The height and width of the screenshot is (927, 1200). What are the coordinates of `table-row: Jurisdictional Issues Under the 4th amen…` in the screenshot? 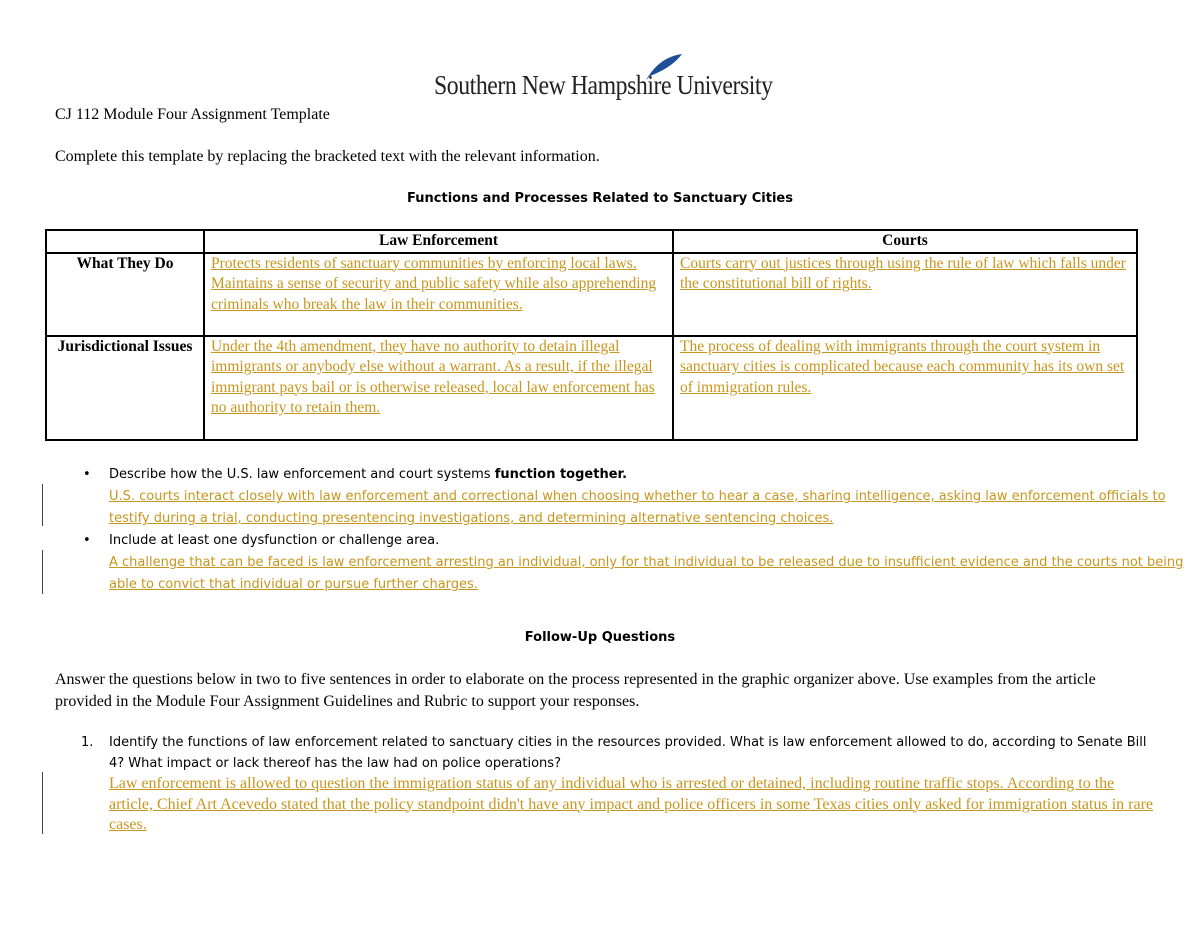 It's located at (591, 387).